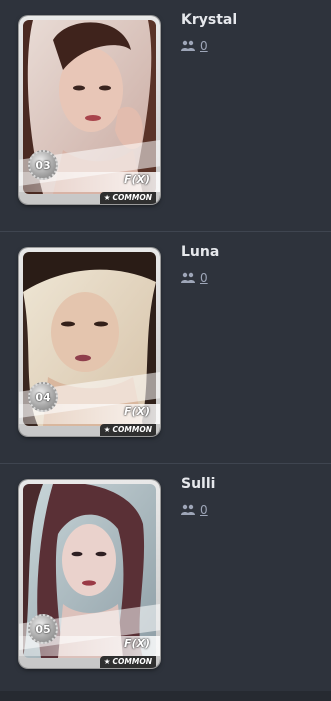 This screenshot has width=331, height=701. What do you see at coordinates (89, 342) in the screenshot?
I see `card-image: 04 F(X) ★ COMMON` at bounding box center [89, 342].